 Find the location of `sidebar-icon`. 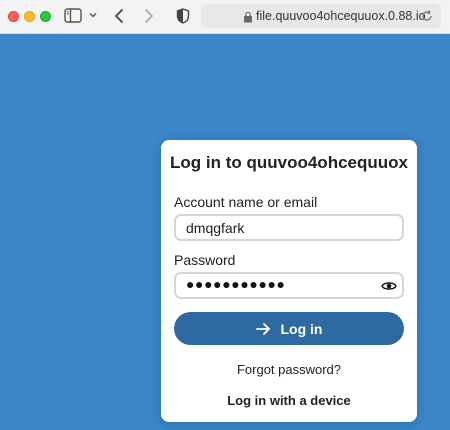

sidebar-icon is located at coordinates (73, 15).